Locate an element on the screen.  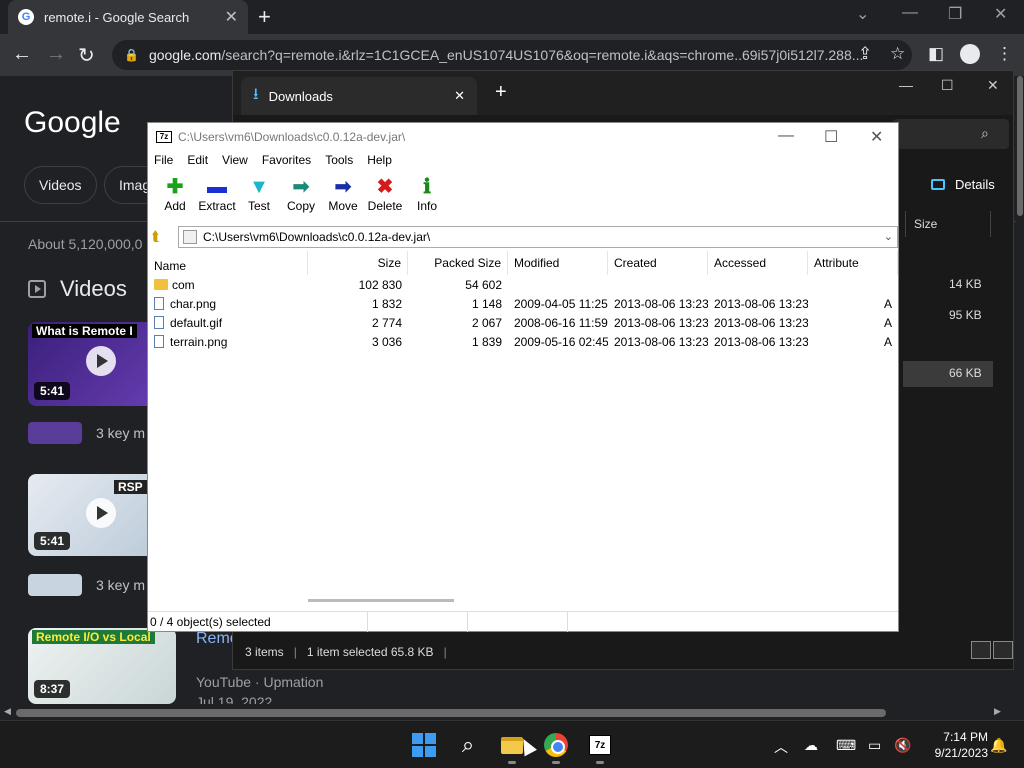
chevron-up-icon: ︿ is located at coordinates (781, 747).